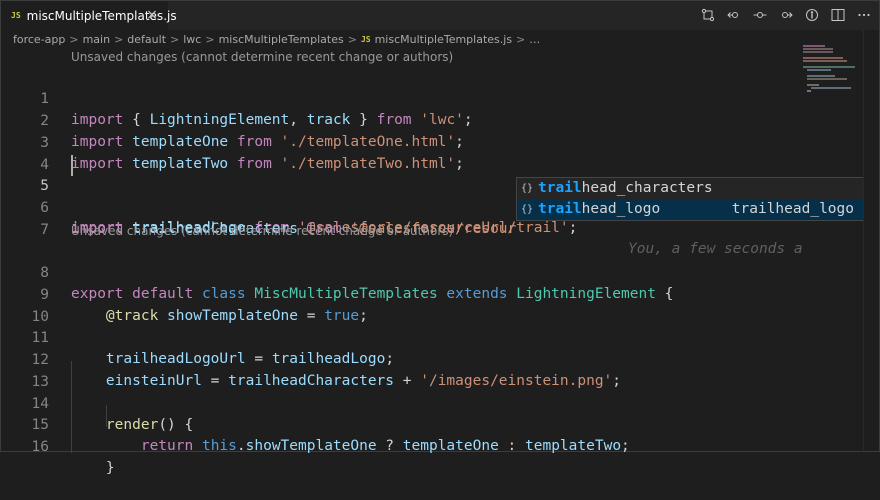  What do you see at coordinates (399, 305) in the screenshot?
I see `code-line: 10` at bounding box center [399, 305].